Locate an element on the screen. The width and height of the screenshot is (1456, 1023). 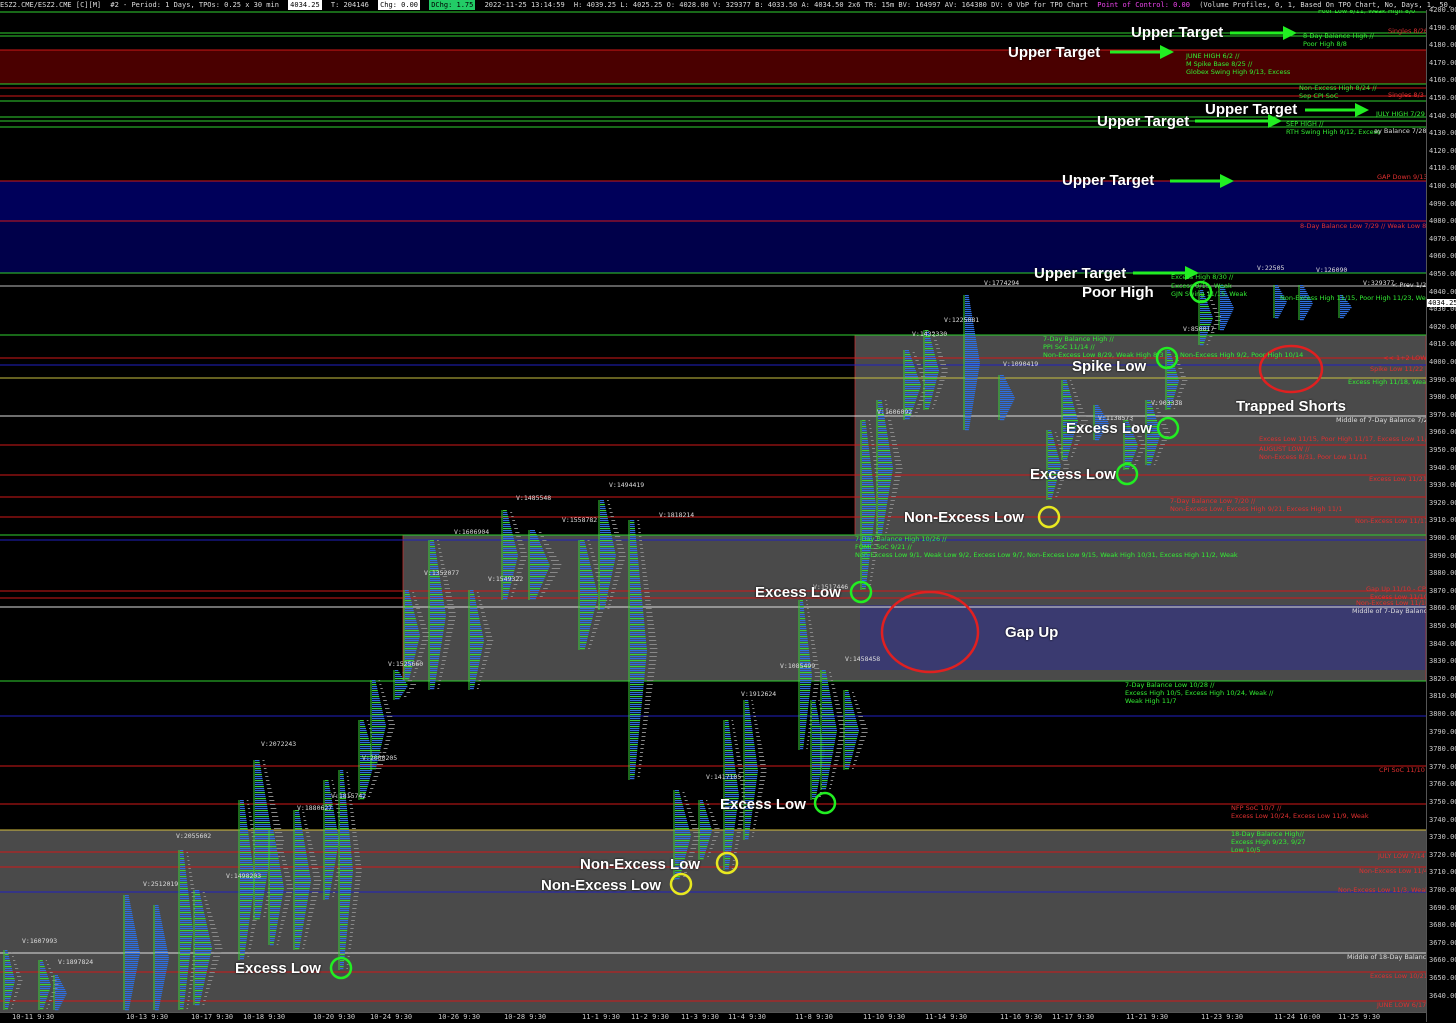
volume-label: V:1818214 is located at coordinates (677, 515).